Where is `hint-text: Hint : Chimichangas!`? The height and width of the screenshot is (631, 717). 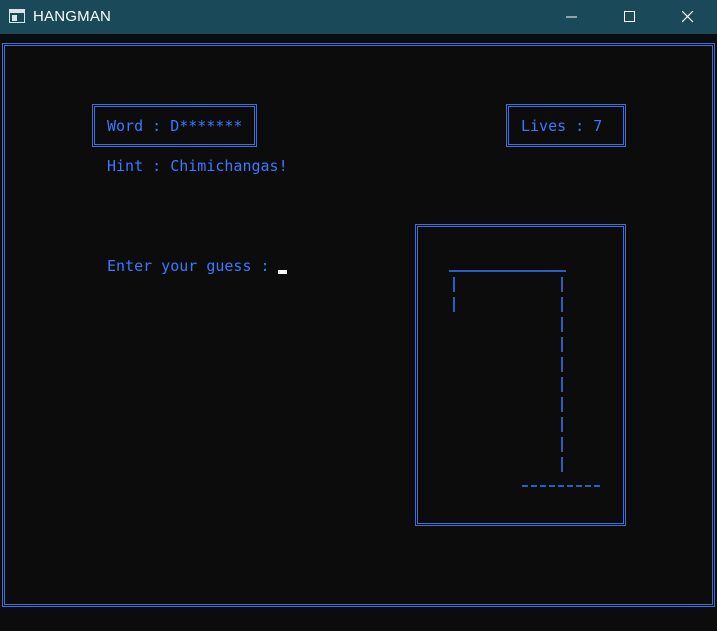
hint-text: Hint : Chimichangas! is located at coordinates (197, 166).